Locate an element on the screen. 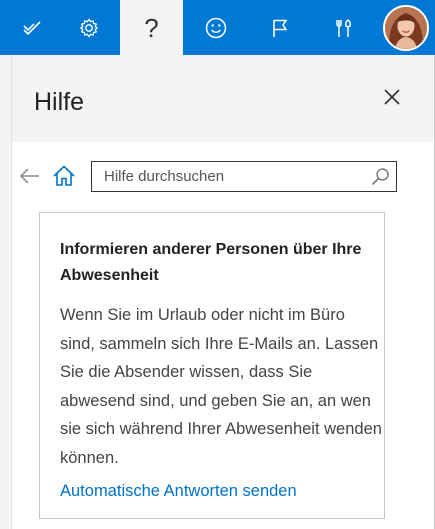  home-button is located at coordinates (64, 178).